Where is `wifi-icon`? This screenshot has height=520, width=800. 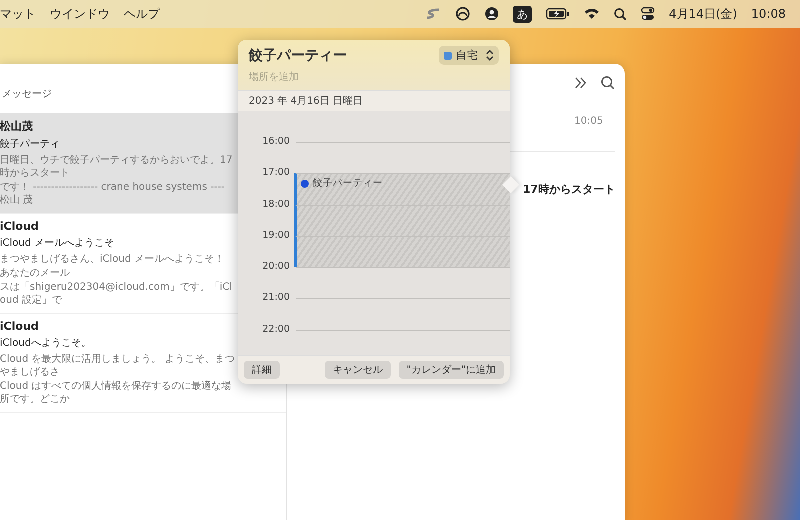 wifi-icon is located at coordinates (592, 14).